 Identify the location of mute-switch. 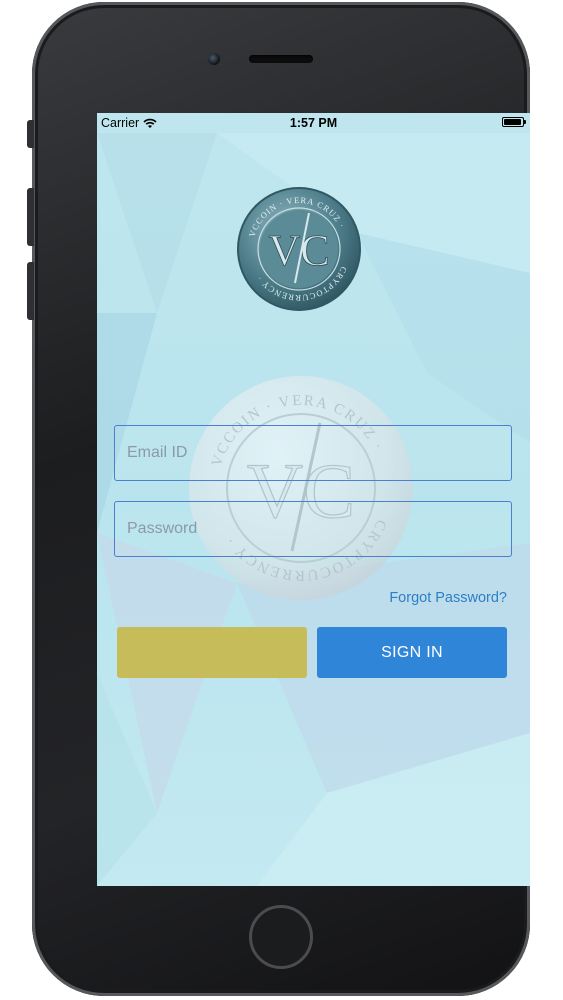
(30, 134).